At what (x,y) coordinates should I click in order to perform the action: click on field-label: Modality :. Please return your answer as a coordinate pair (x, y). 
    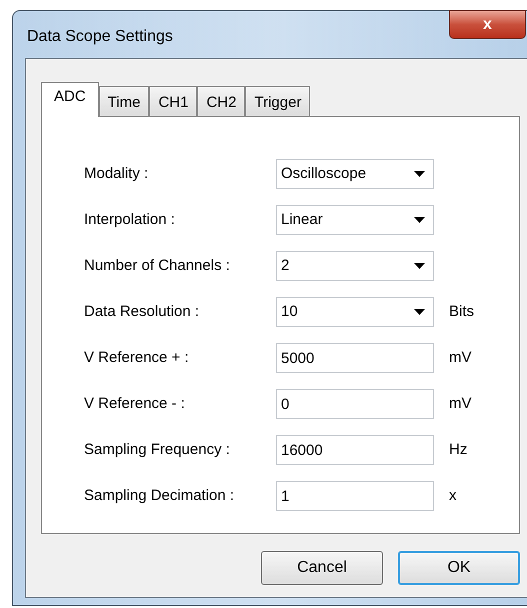
    Looking at the image, I should click on (117, 174).